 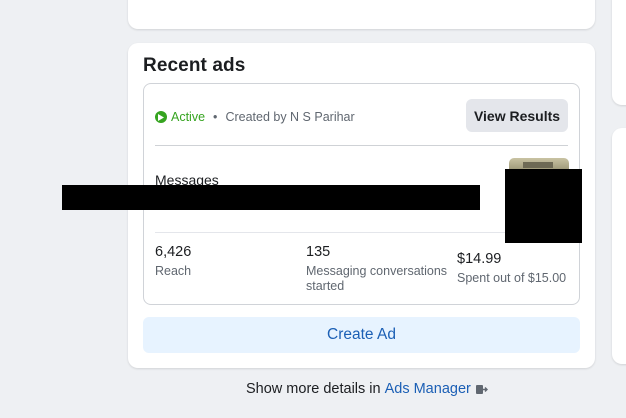 I want to click on ads-manager-link: Ads Manager, so click(x=428, y=389).